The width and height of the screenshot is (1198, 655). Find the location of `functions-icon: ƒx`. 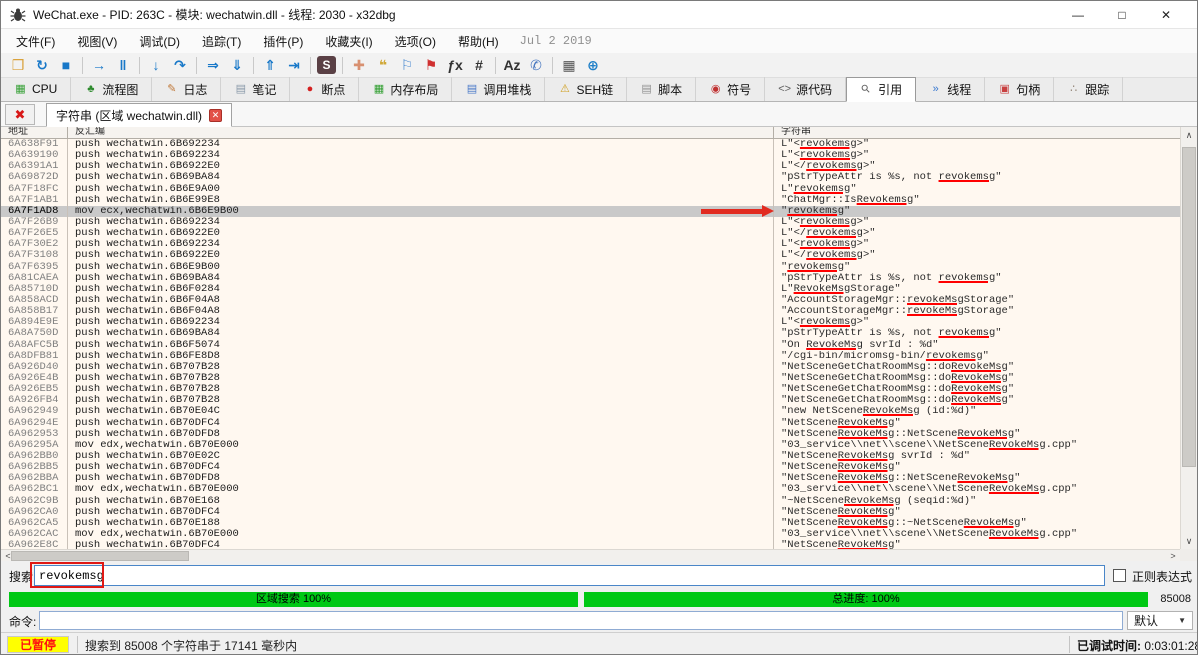

functions-icon: ƒx is located at coordinates (455, 65).